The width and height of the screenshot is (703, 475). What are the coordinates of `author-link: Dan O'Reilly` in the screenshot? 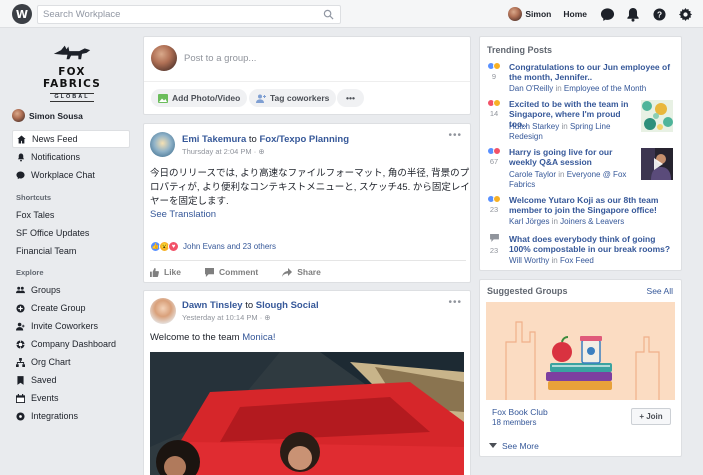 It's located at (531, 88).